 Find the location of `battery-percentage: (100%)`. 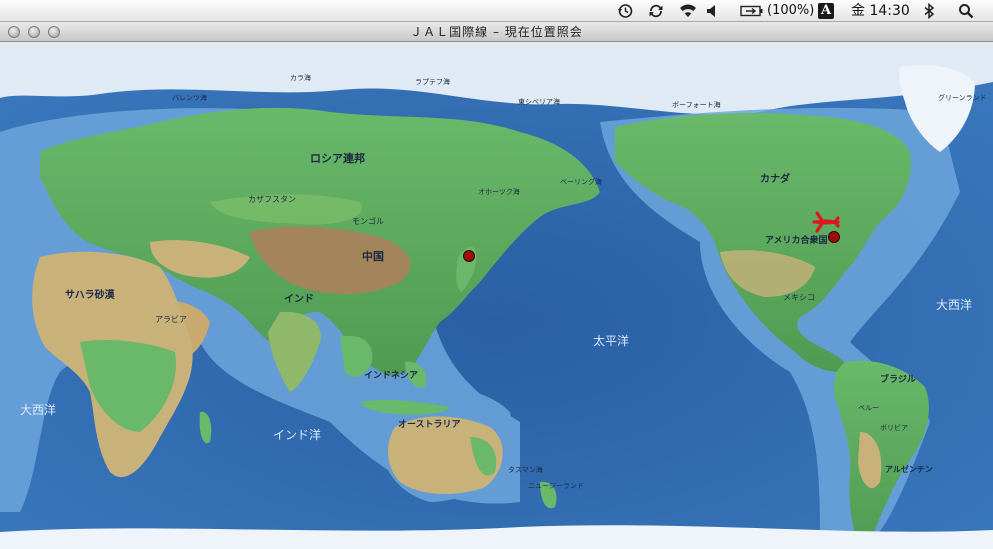

battery-percentage: (100%) is located at coordinates (791, 10).